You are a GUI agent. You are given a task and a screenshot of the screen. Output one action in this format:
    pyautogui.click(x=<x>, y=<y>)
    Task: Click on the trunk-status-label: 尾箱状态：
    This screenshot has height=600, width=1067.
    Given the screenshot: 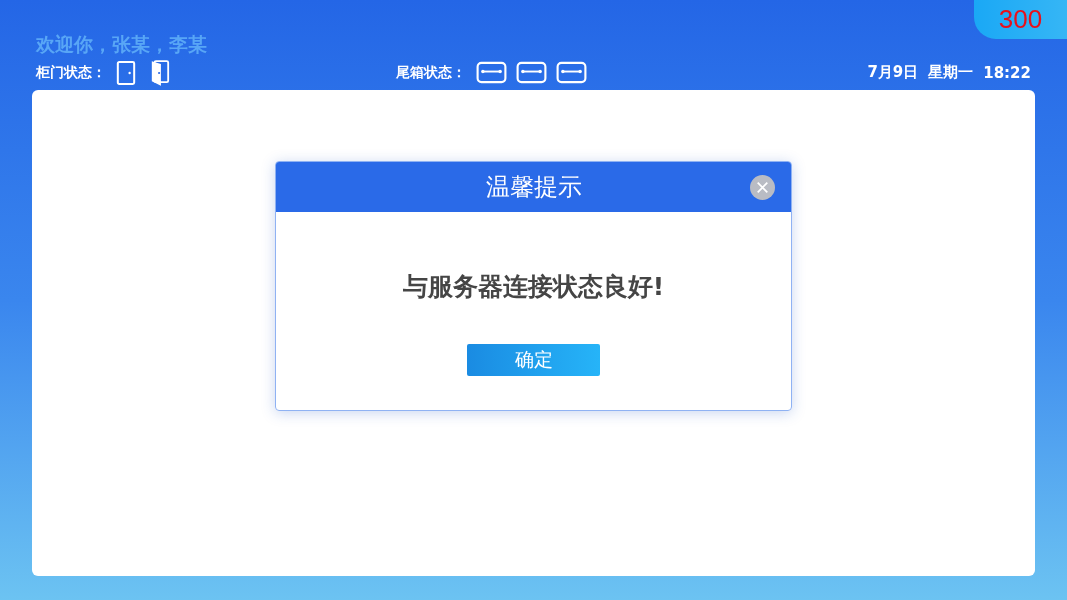 What is the action you would take?
    pyautogui.click(x=431, y=72)
    